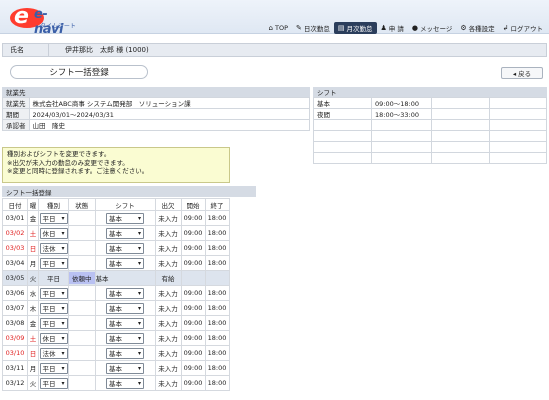 The height and width of the screenshot is (400, 549). Describe the element at coordinates (68, 162) in the screenshot. I see `notice-line: ※出欠が未入力の勤怠のみ変更できます。` at that location.